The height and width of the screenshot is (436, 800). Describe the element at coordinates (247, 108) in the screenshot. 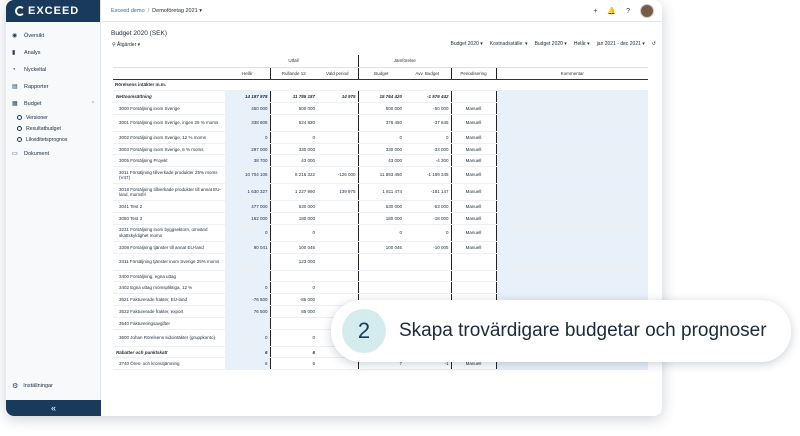

I see `cell-helar: 450 000` at that location.